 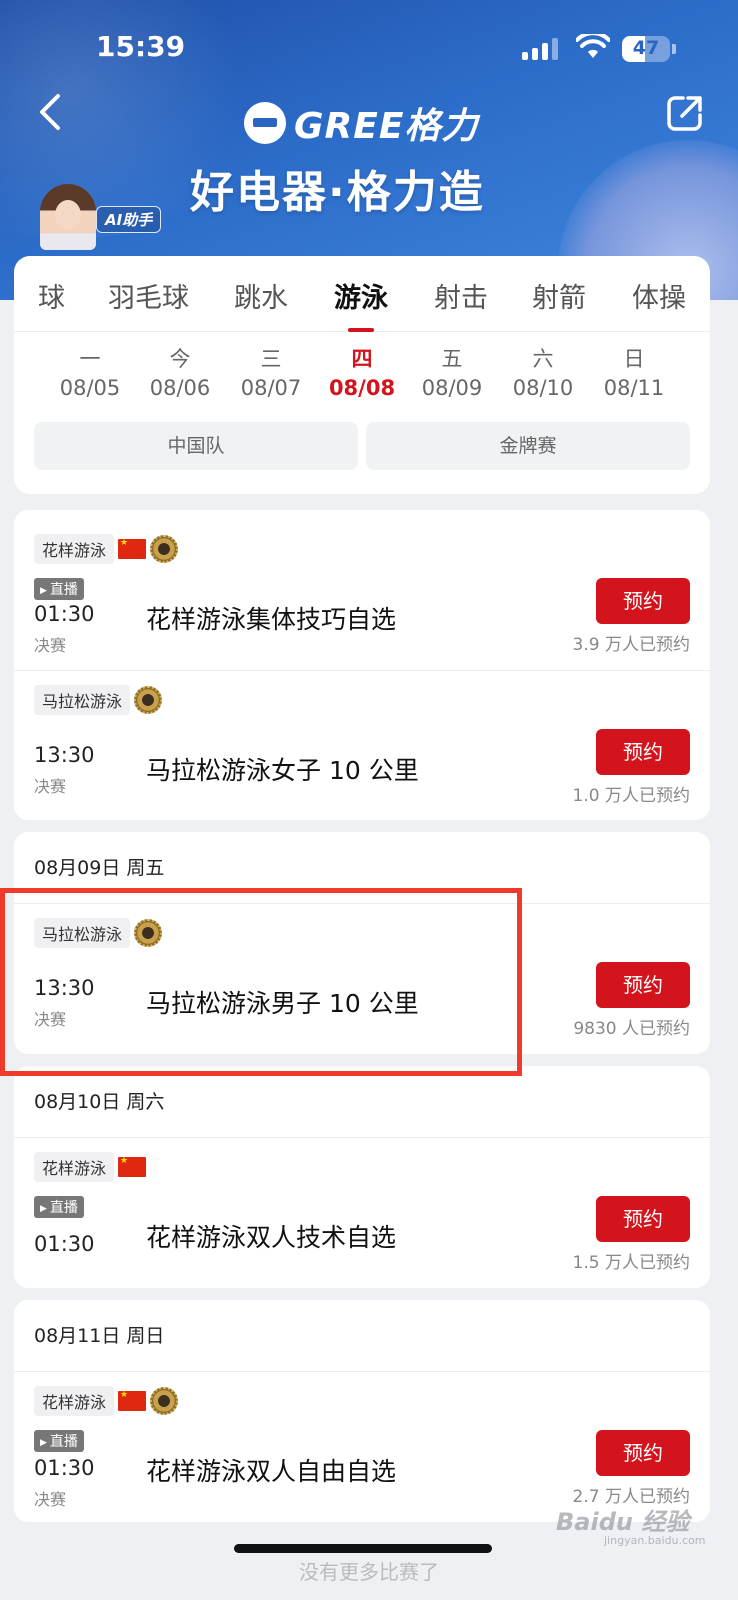 What do you see at coordinates (196, 446) in the screenshot?
I see `filter-china-team: 中国队` at bounding box center [196, 446].